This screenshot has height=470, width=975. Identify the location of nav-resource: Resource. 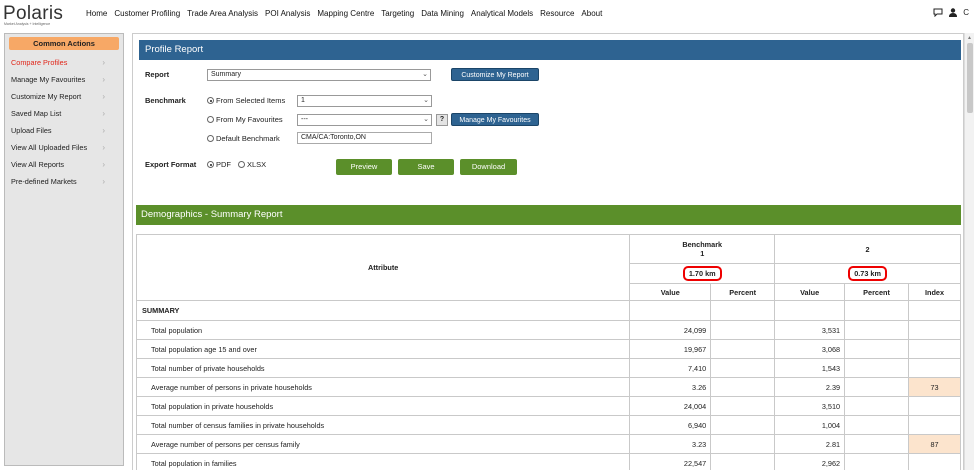
(557, 13).